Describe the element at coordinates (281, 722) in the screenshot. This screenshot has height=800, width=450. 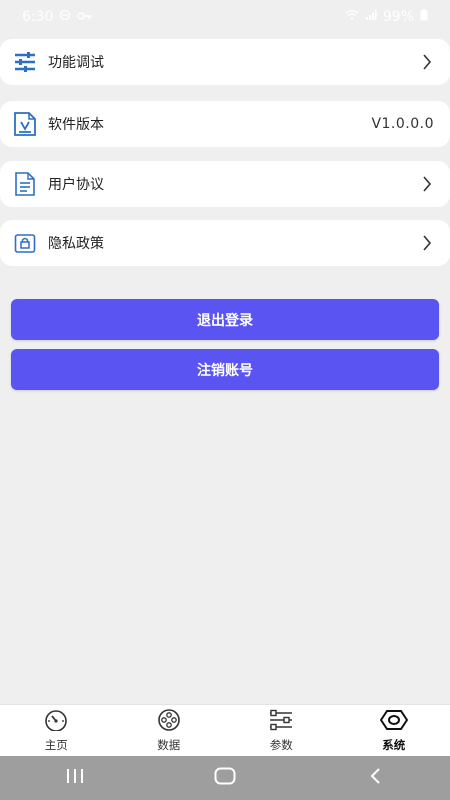
I see `parameters-icon` at that location.